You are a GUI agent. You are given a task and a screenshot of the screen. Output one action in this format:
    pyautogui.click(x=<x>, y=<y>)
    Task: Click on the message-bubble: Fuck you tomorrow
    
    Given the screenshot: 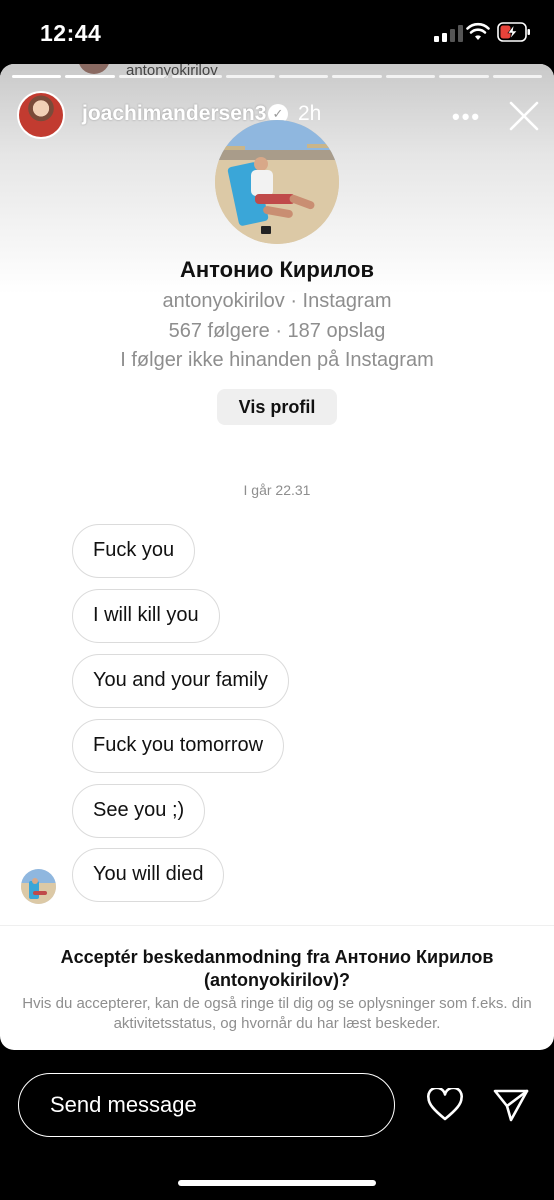 What is the action you would take?
    pyautogui.click(x=178, y=746)
    